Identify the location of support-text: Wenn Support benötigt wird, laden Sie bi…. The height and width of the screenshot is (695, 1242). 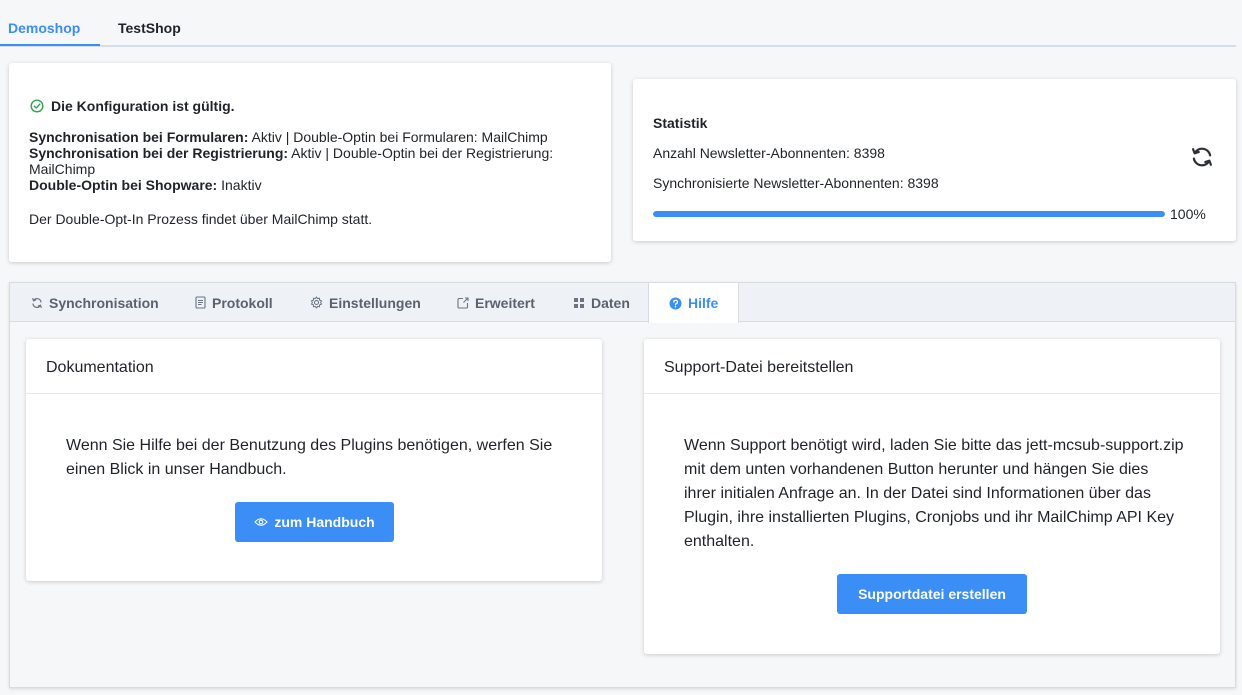
(934, 493).